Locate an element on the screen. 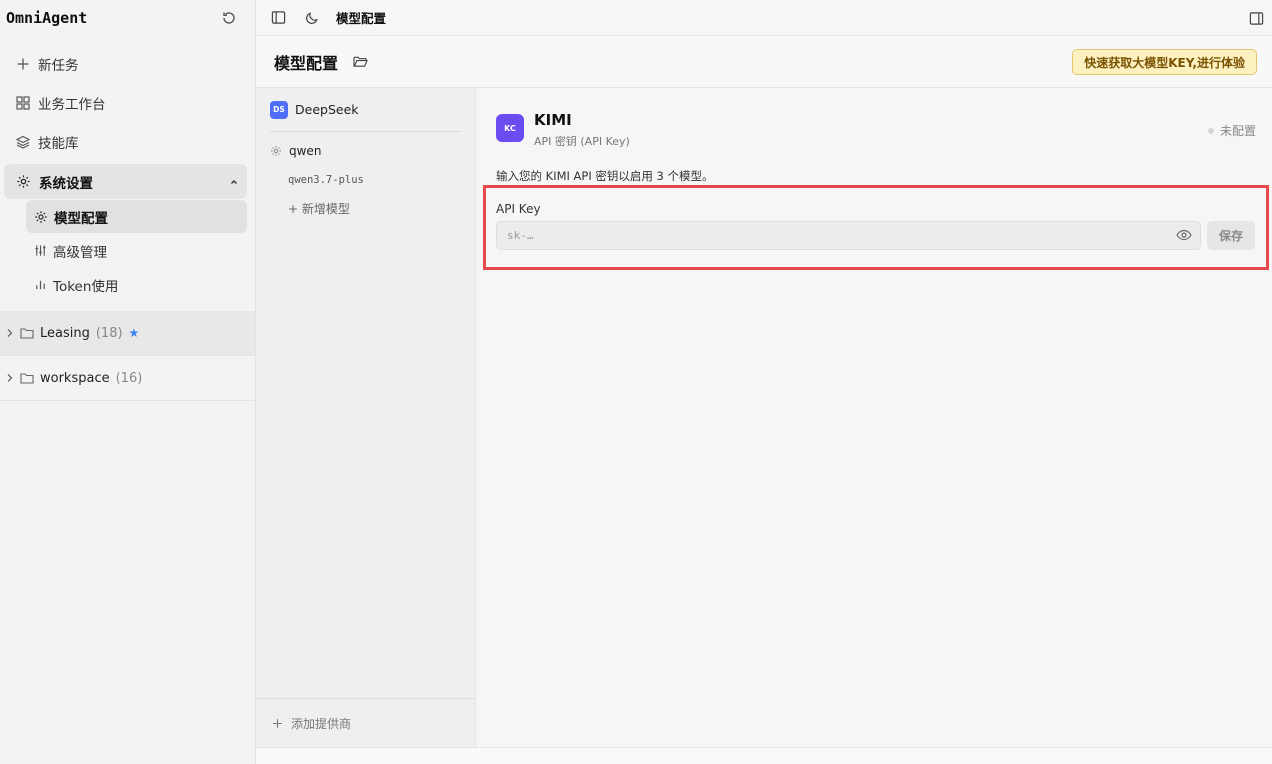 Image resolution: width=1272 pixels, height=764 pixels. grid-icon is located at coordinates (23, 102).